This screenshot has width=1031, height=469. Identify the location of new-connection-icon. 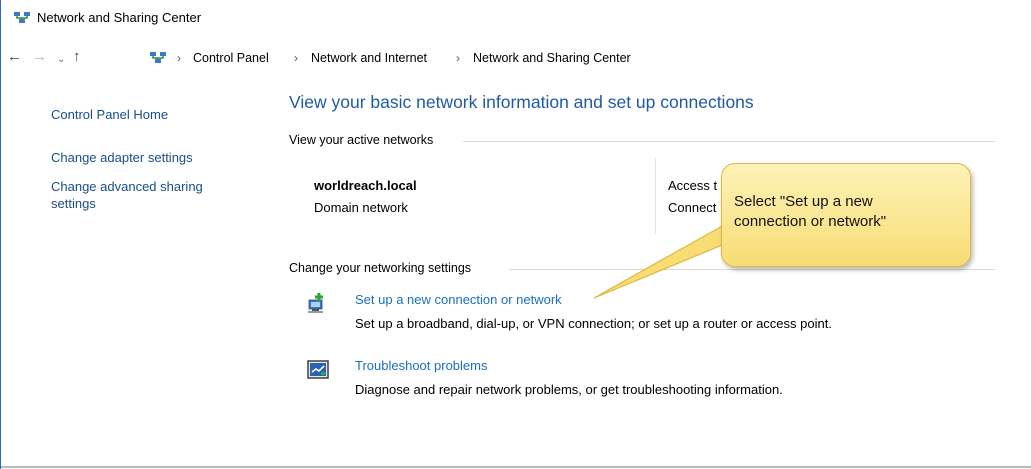
(315, 303).